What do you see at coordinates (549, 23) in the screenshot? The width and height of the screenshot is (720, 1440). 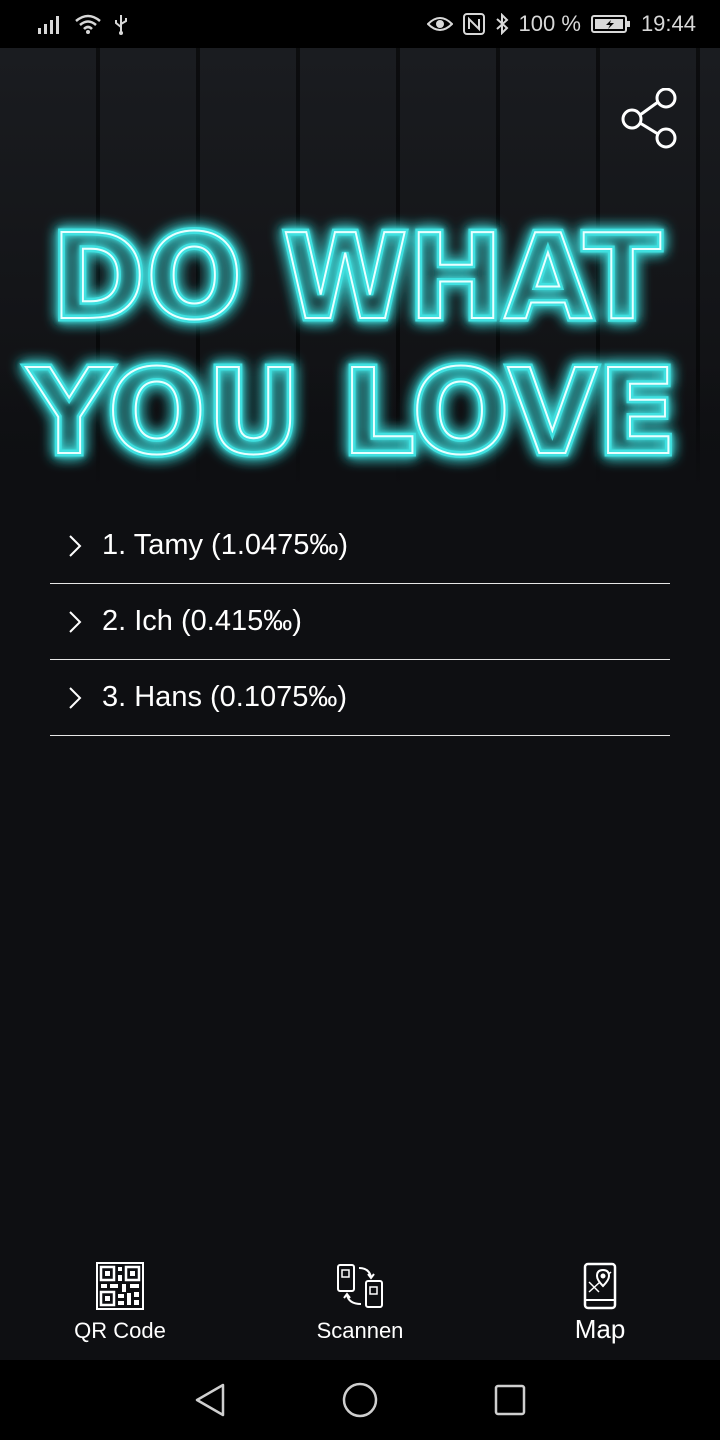 I see `battery-percent: 100 %` at bounding box center [549, 23].